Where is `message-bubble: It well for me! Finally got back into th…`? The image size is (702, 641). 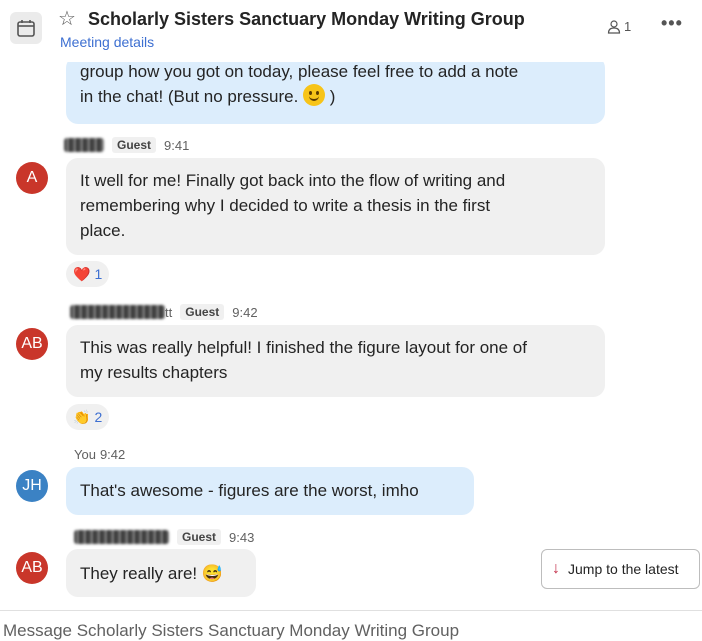
message-bubble: It well for me! Finally got back into th… is located at coordinates (335, 206).